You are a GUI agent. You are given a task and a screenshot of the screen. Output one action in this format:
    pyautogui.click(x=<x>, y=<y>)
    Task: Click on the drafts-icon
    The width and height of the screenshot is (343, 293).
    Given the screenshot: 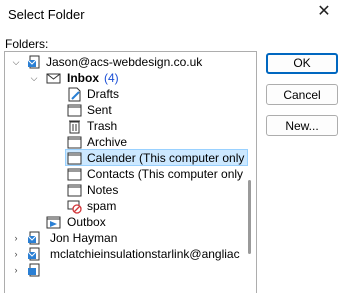 What is the action you would take?
    pyautogui.click(x=74, y=94)
    